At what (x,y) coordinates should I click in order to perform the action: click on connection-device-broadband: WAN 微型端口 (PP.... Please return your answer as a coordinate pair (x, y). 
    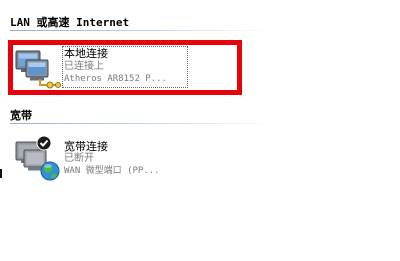
    Looking at the image, I should click on (112, 171).